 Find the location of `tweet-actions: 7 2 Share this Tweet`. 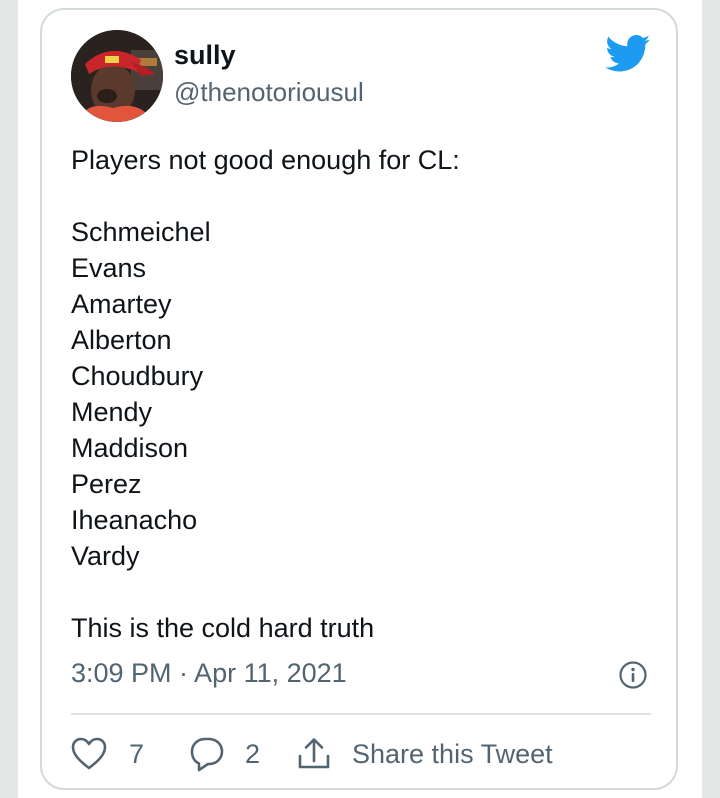

tweet-actions: 7 2 Share this Tweet is located at coordinates (361, 754).